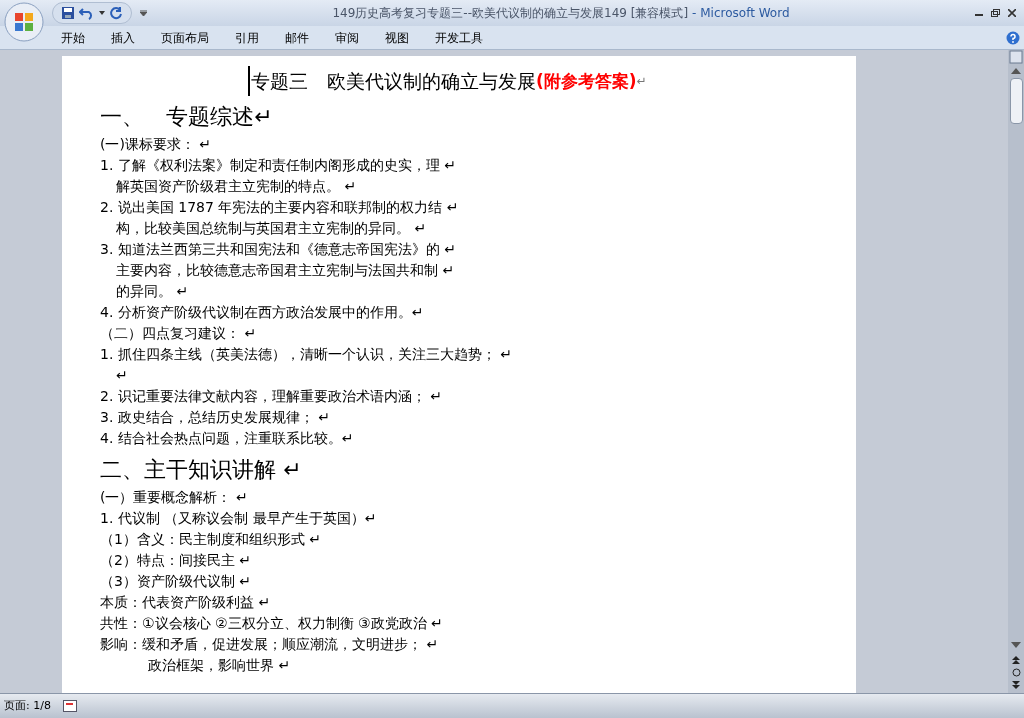 This screenshot has height=718, width=1024. What do you see at coordinates (102, 13) in the screenshot?
I see `caret-icon` at bounding box center [102, 13].